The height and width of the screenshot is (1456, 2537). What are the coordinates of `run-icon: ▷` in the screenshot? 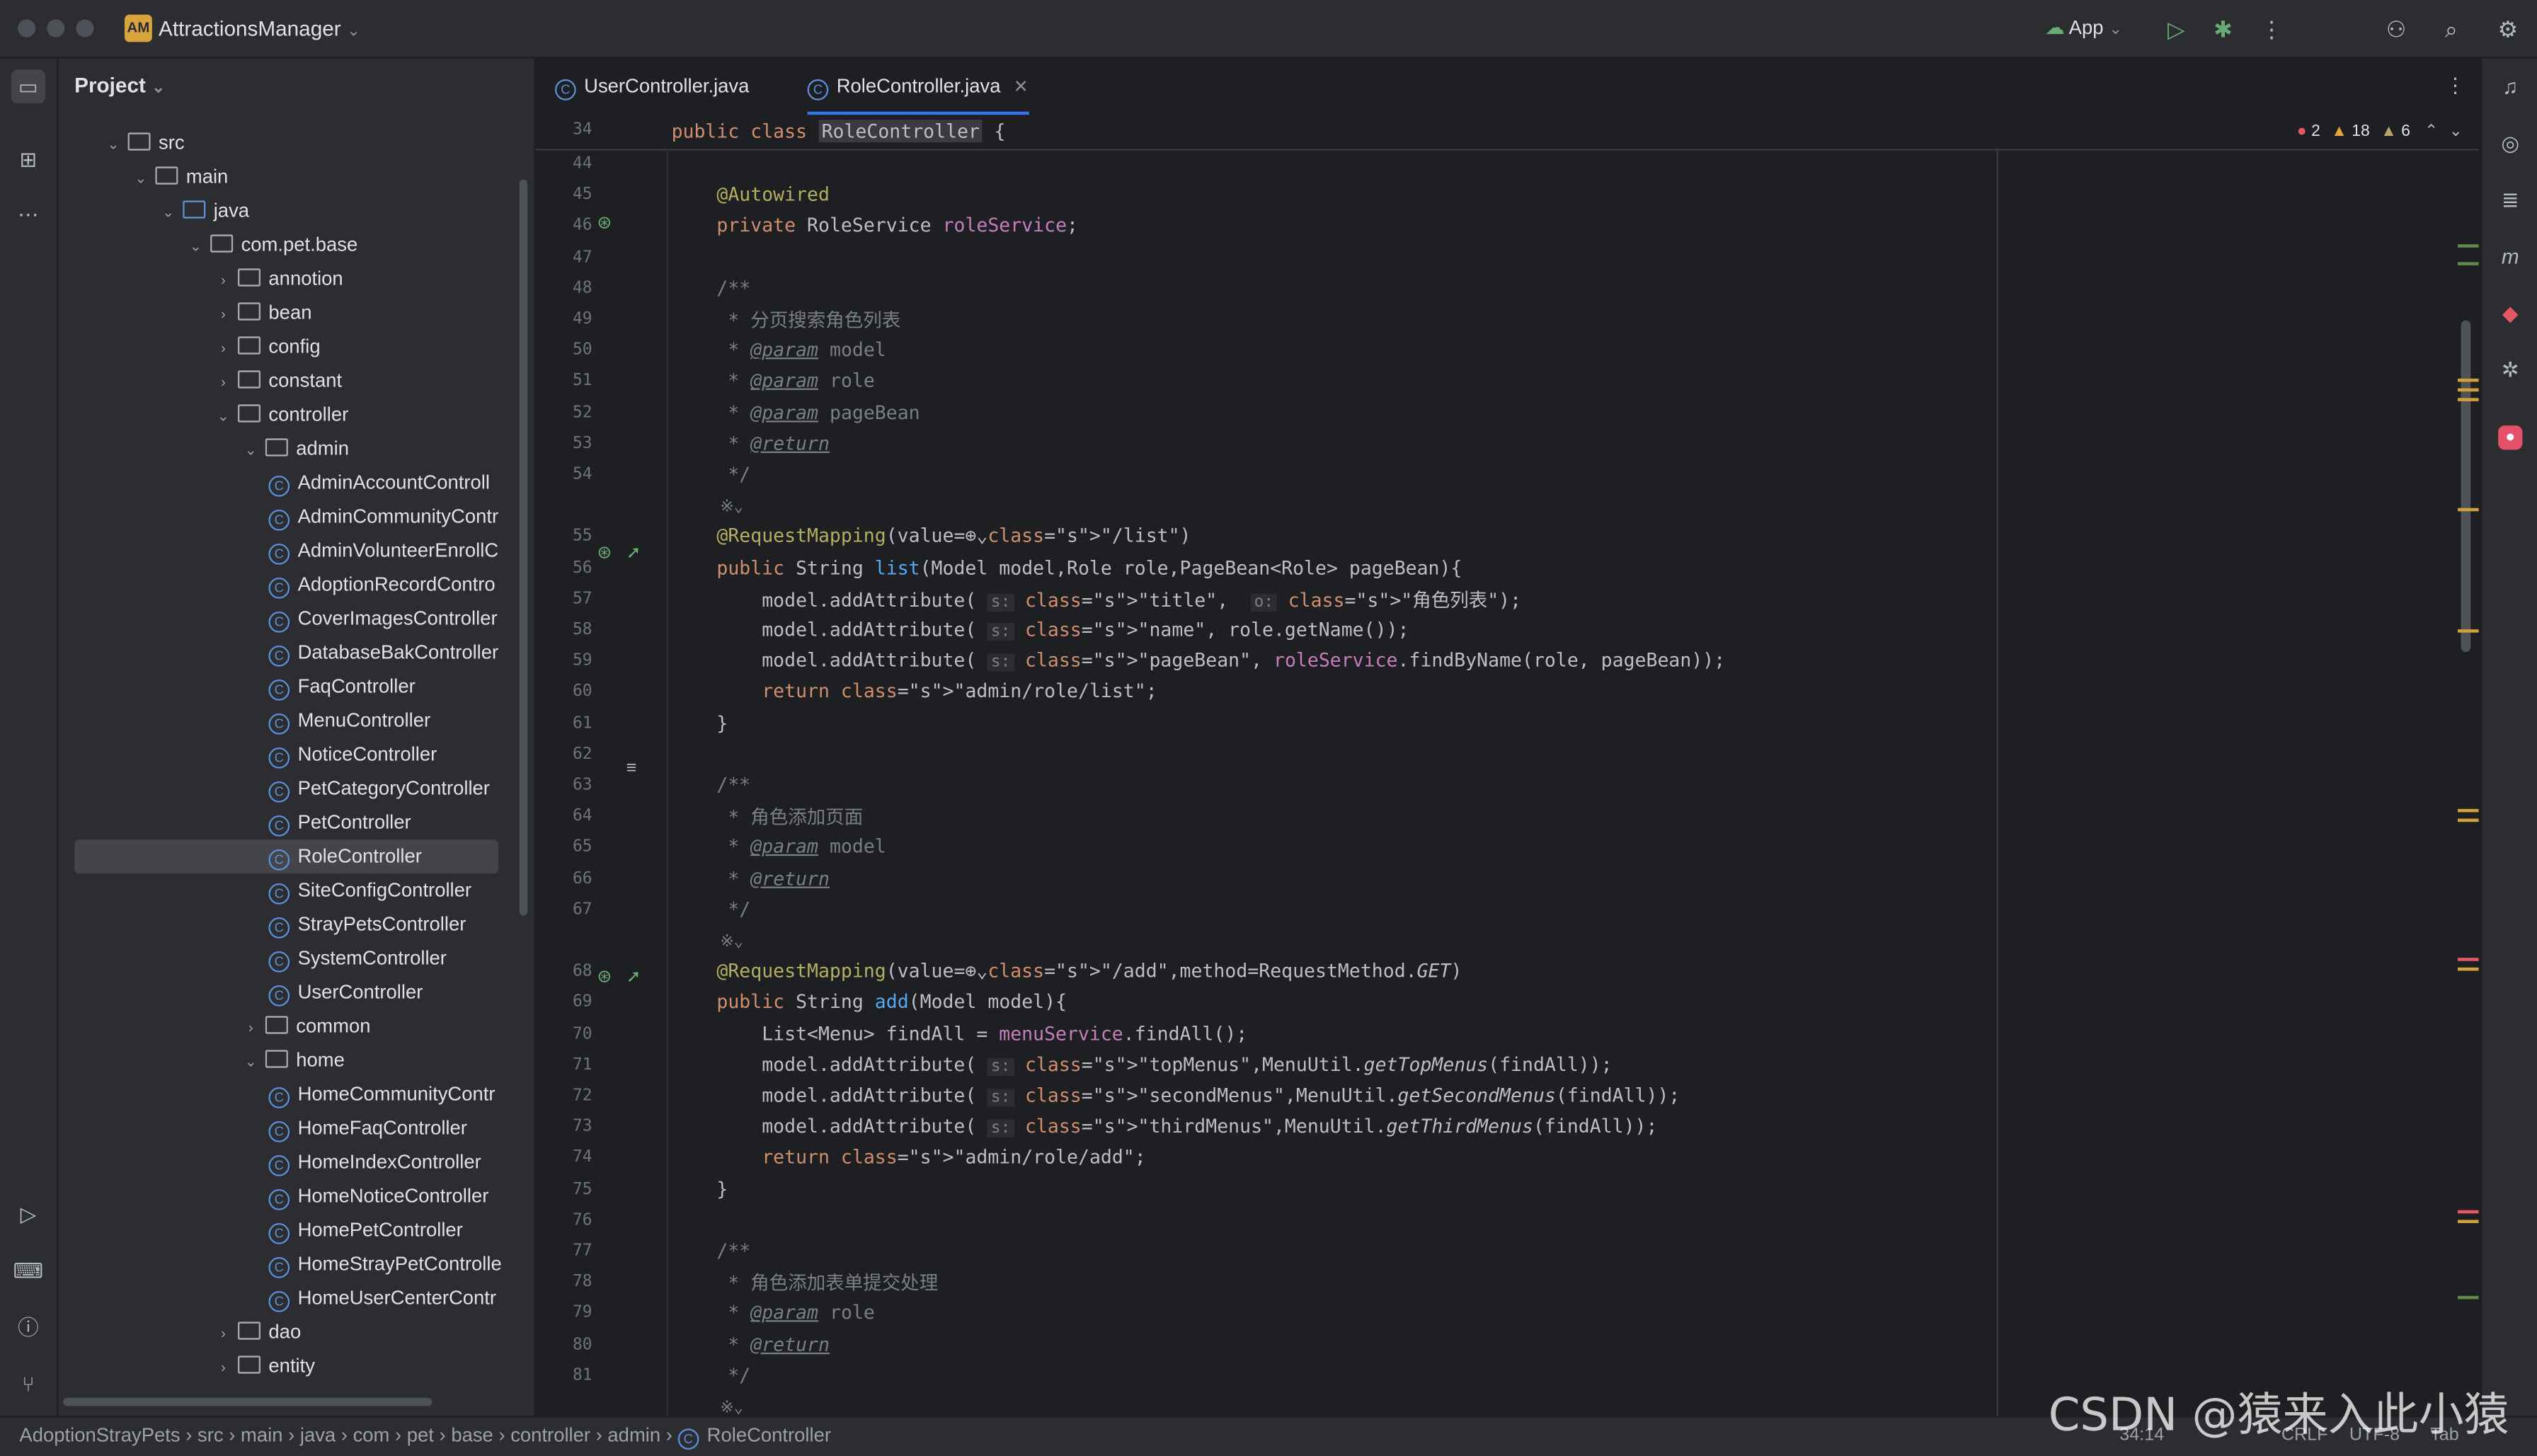 It's located at (2176, 29).